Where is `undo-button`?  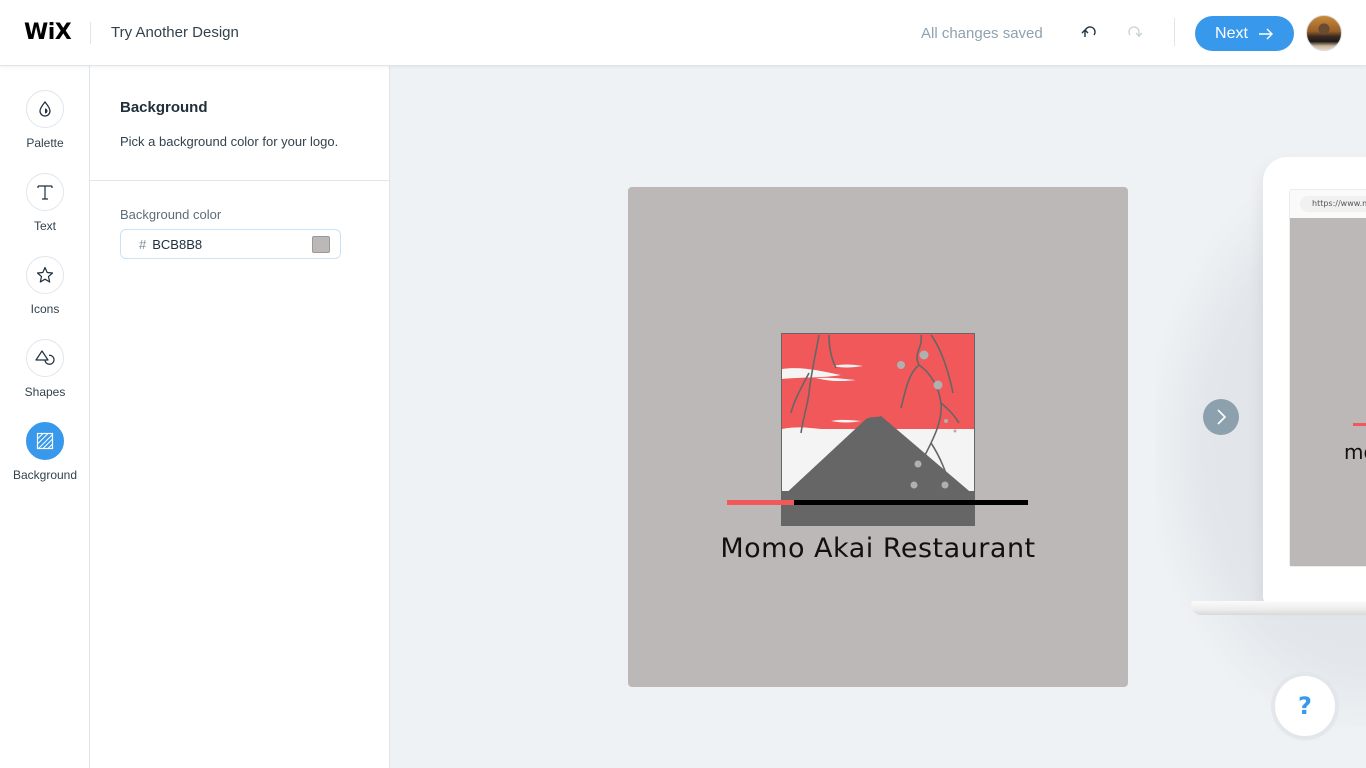
undo-button is located at coordinates (1089, 33).